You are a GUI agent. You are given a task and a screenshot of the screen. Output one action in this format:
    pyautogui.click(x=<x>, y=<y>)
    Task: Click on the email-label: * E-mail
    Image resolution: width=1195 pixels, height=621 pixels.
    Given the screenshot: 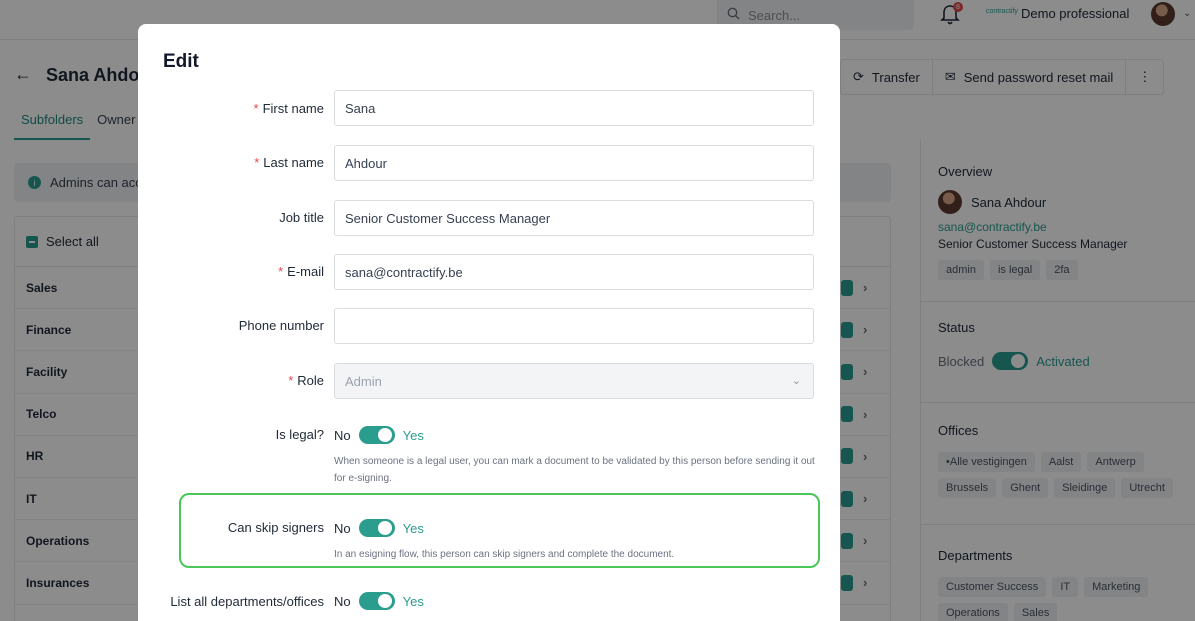 What is the action you would take?
    pyautogui.click(x=301, y=271)
    